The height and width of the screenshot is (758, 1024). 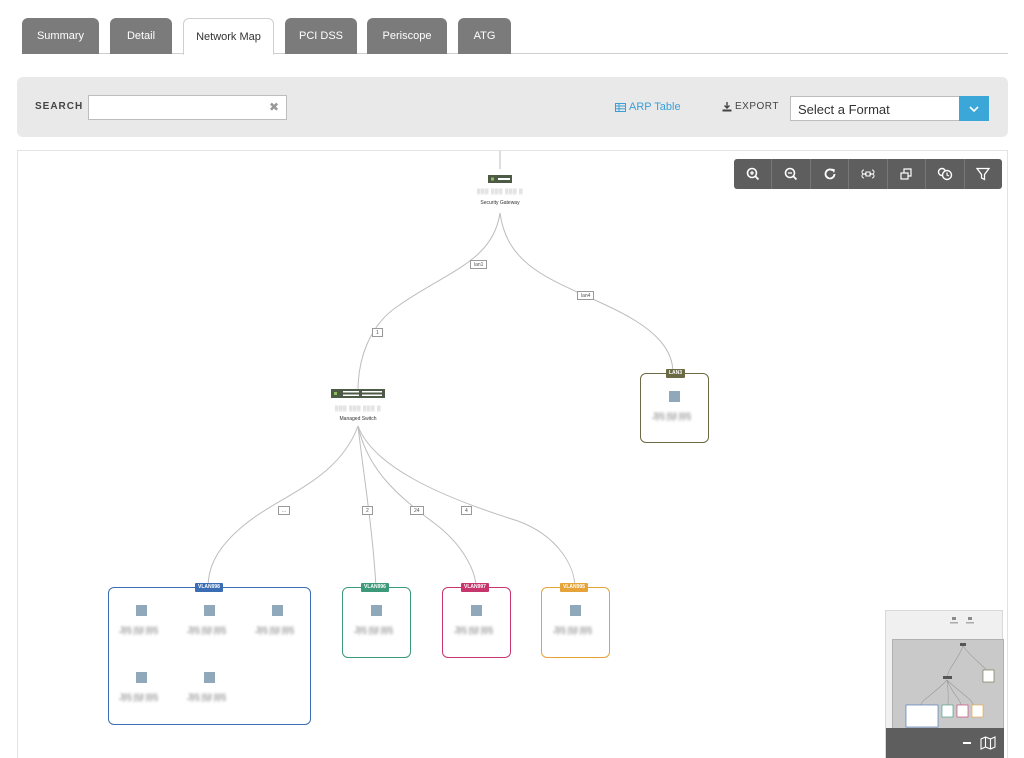 I want to click on vlan-group-lan3: LAN3 J|I§ |§|I |I|I§, so click(x=674, y=406).